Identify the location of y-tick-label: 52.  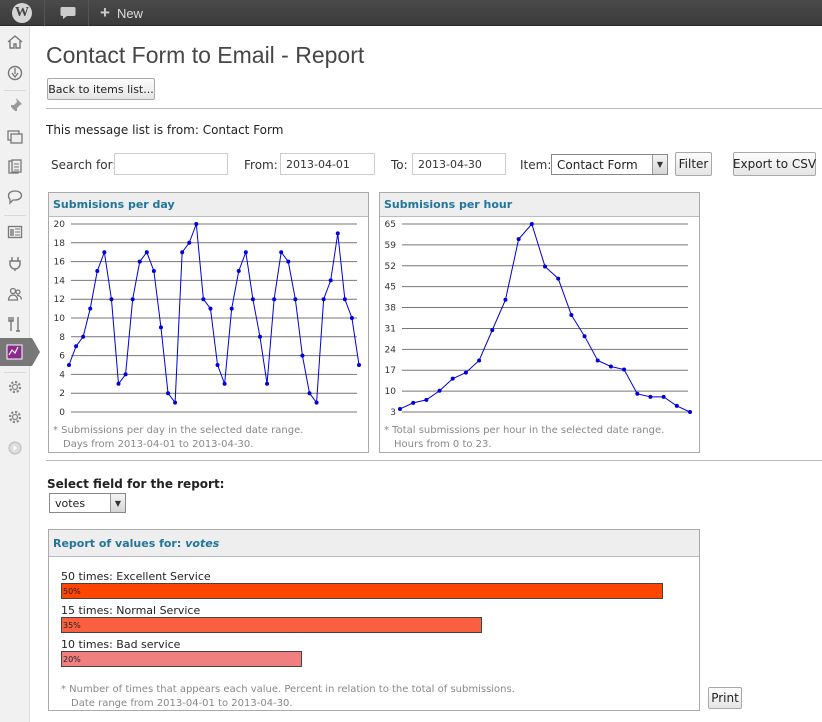
(390, 267).